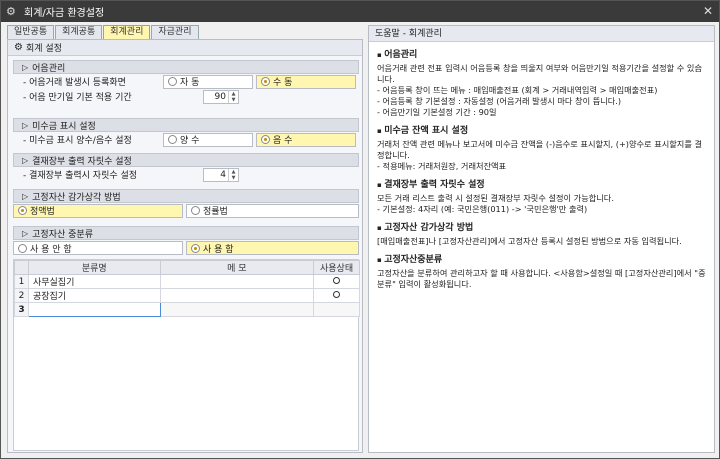 This screenshot has width=720, height=459. I want to click on radio-negative: 음 수, so click(306, 139).